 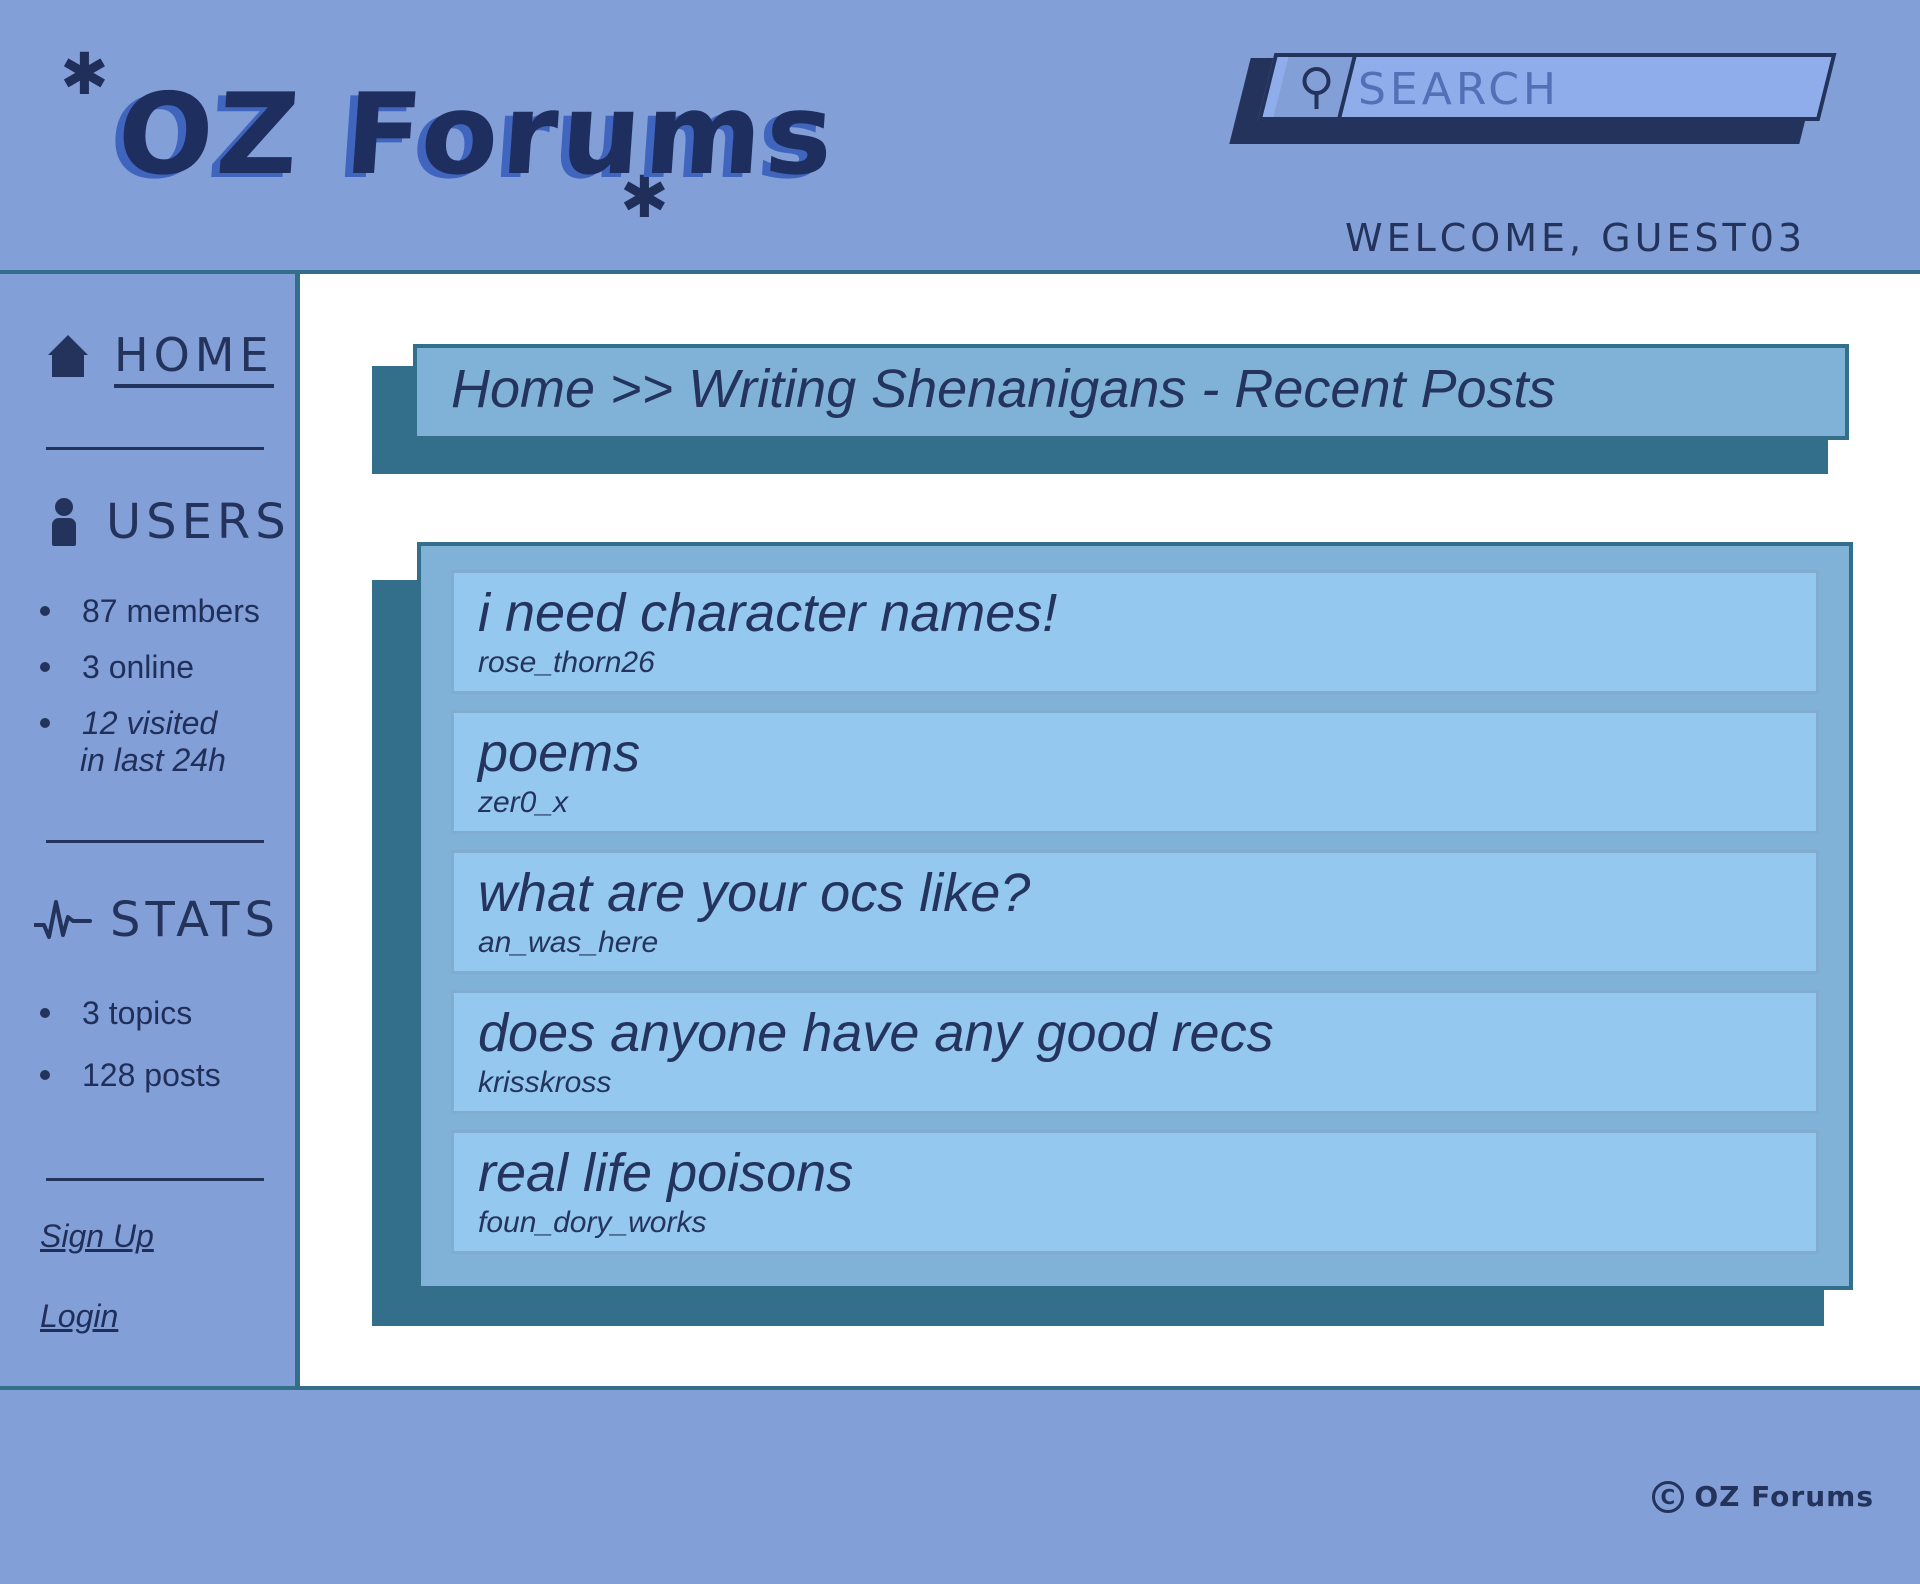 What do you see at coordinates (1316, 81) in the screenshot?
I see `search-icon` at bounding box center [1316, 81].